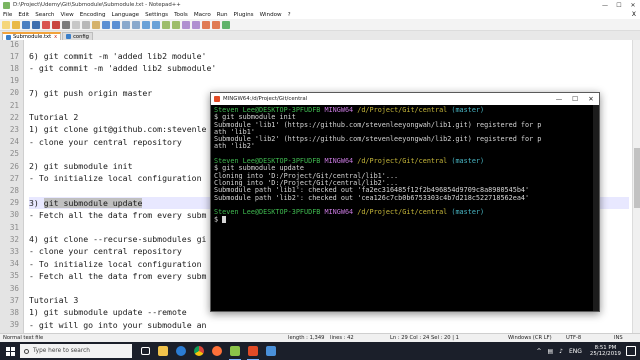 This screenshot has width=640, height=360. What do you see at coordinates (163, 351) in the screenshot?
I see `file-explorer-icon` at bounding box center [163, 351].